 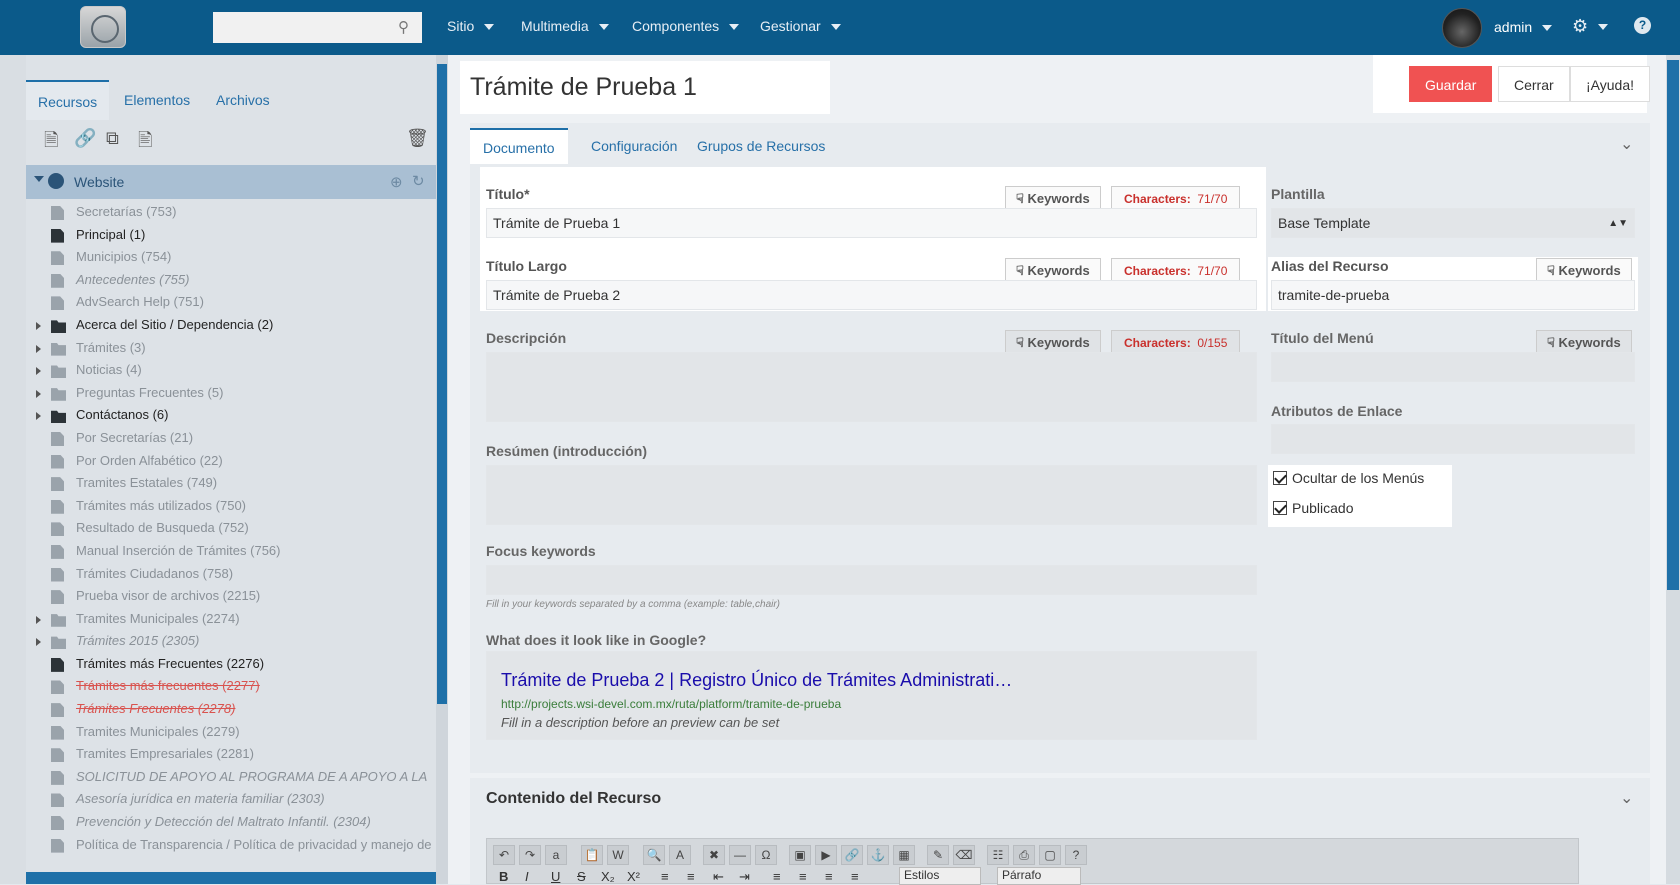 I want to click on special-char-icon: Ω, so click(x=766, y=855).